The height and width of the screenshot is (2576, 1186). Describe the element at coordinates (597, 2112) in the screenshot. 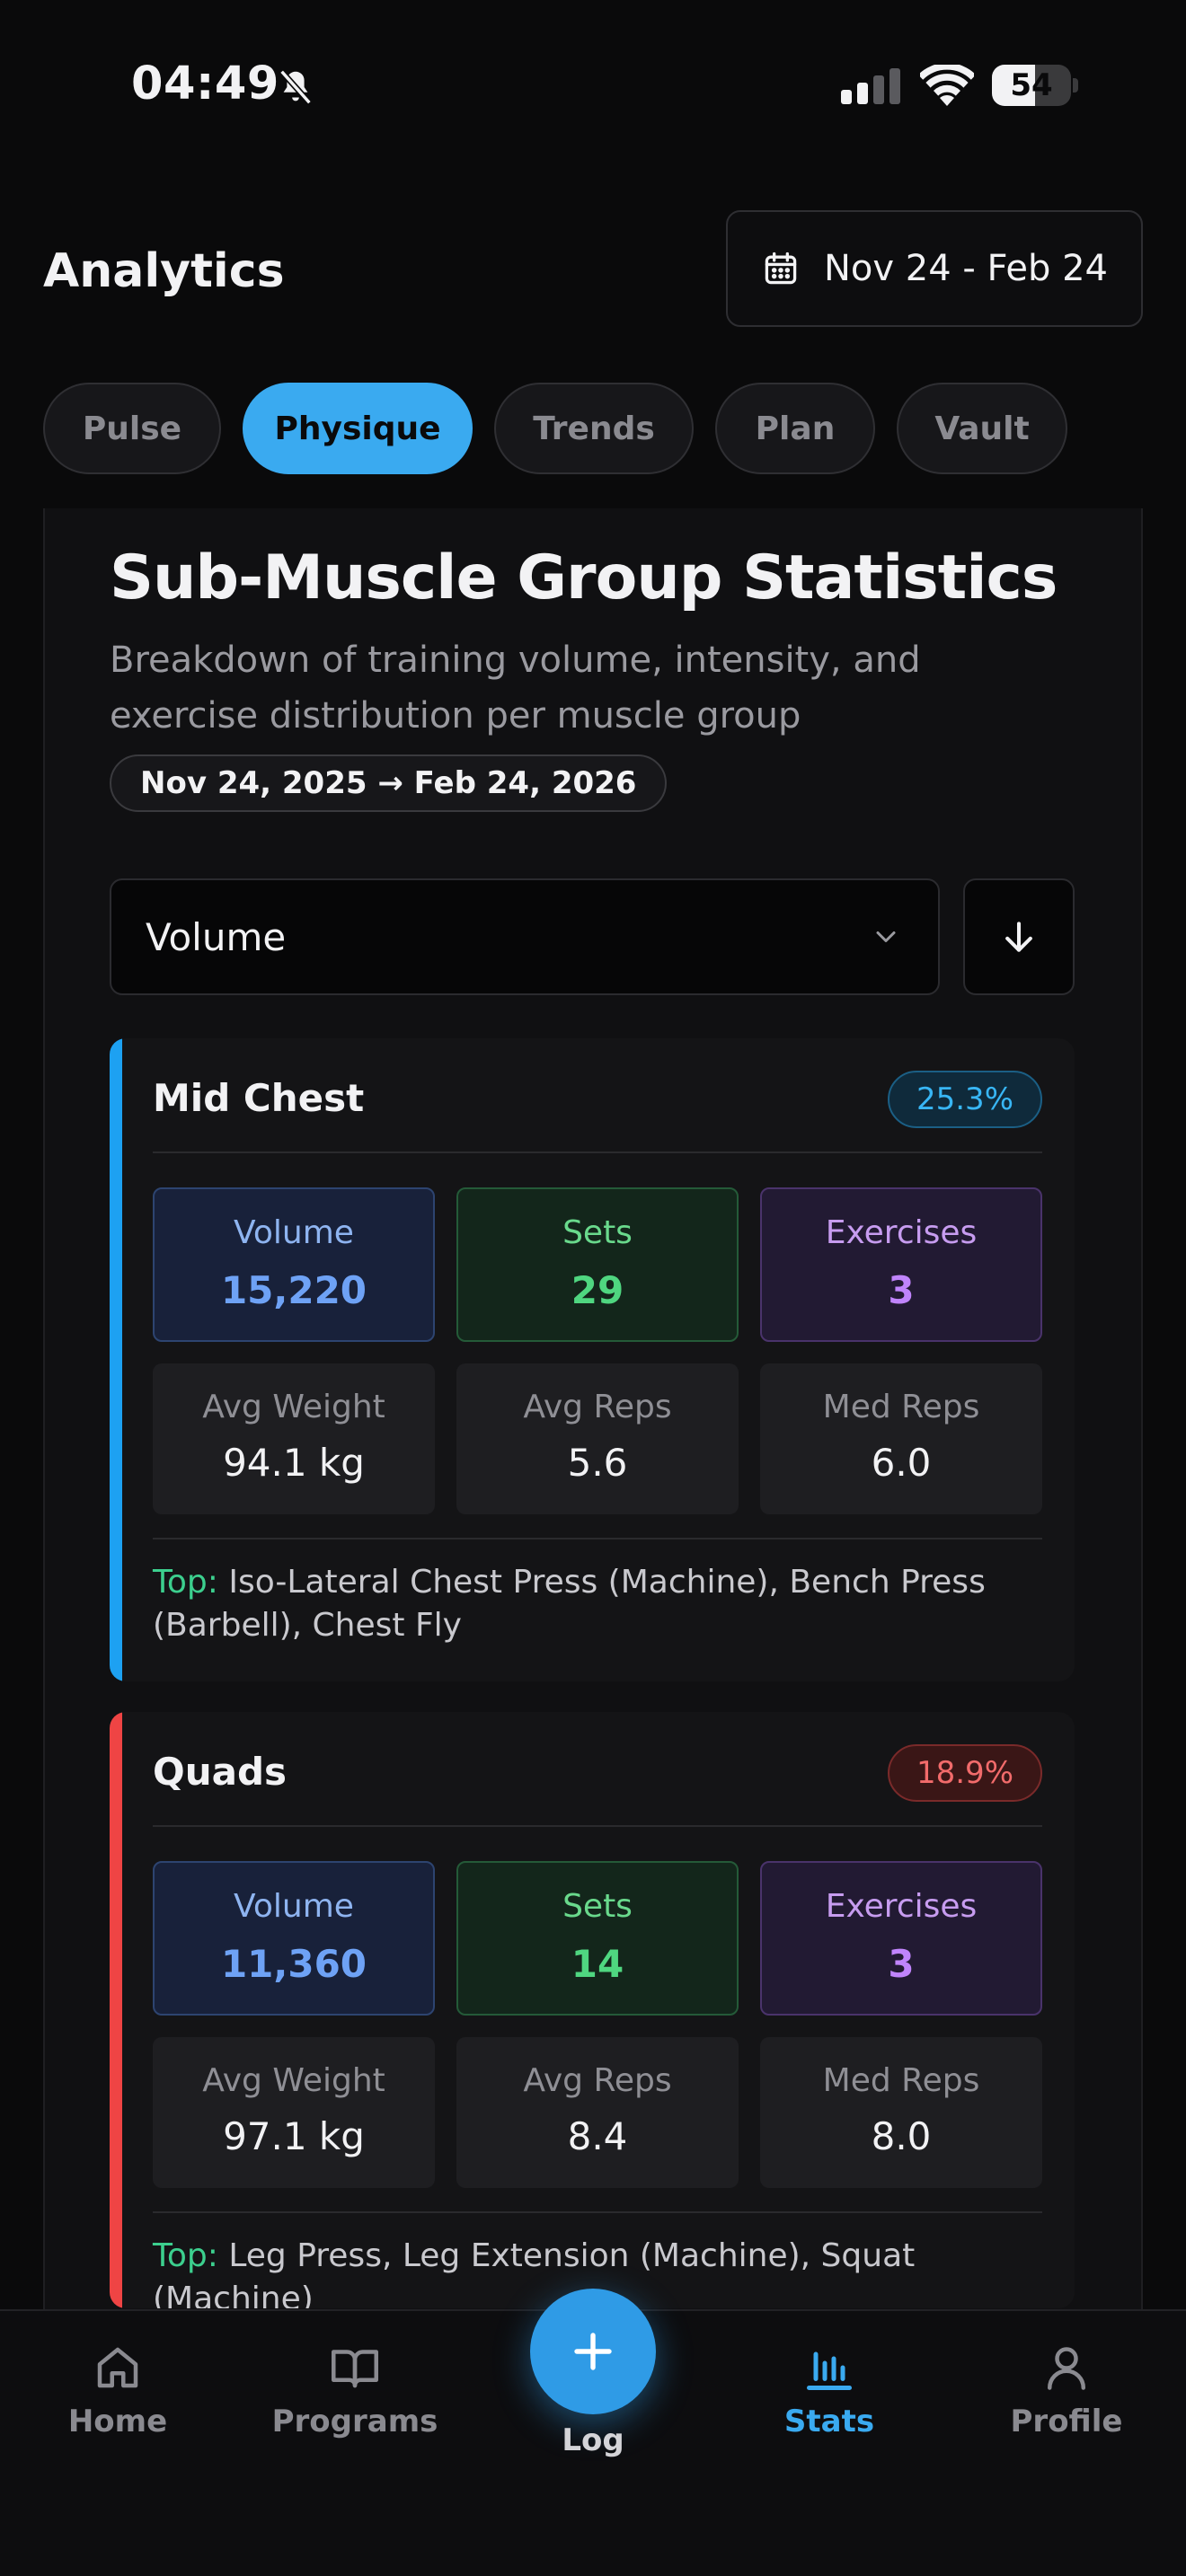

I see `avg-reps-stat: Avg Reps 8.4` at that location.